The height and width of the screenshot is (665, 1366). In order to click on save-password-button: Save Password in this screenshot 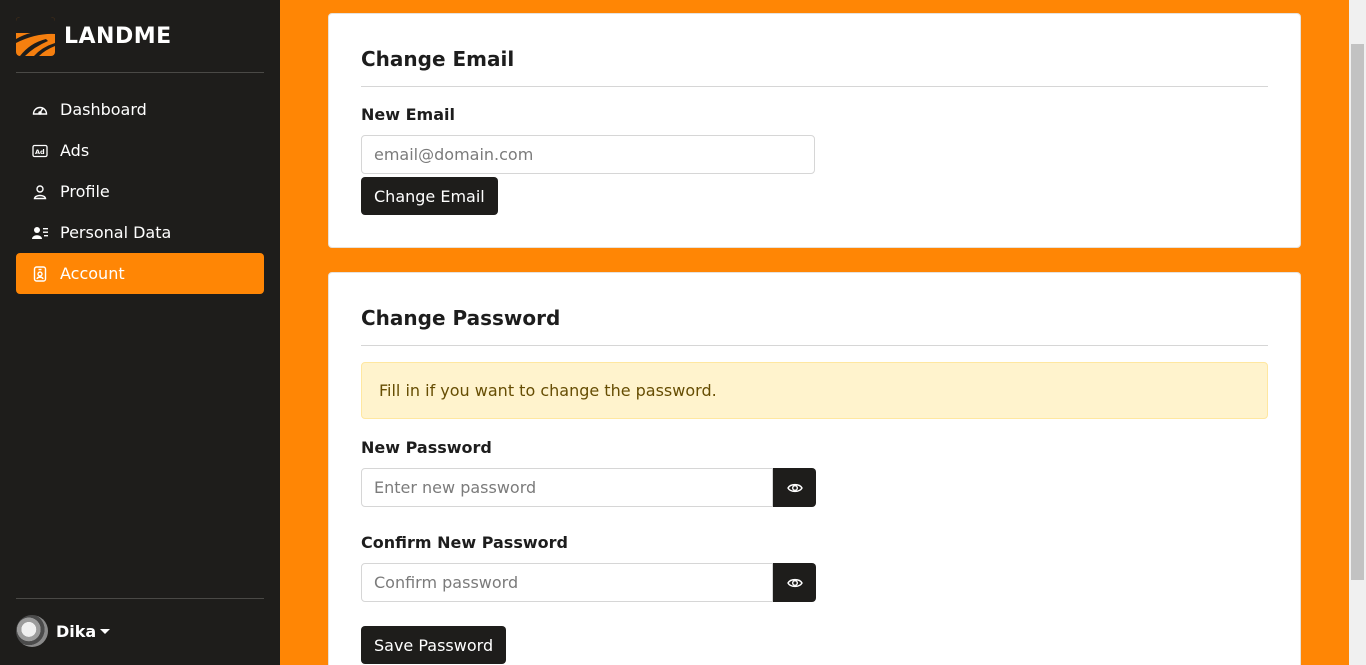, I will do `click(434, 645)`.